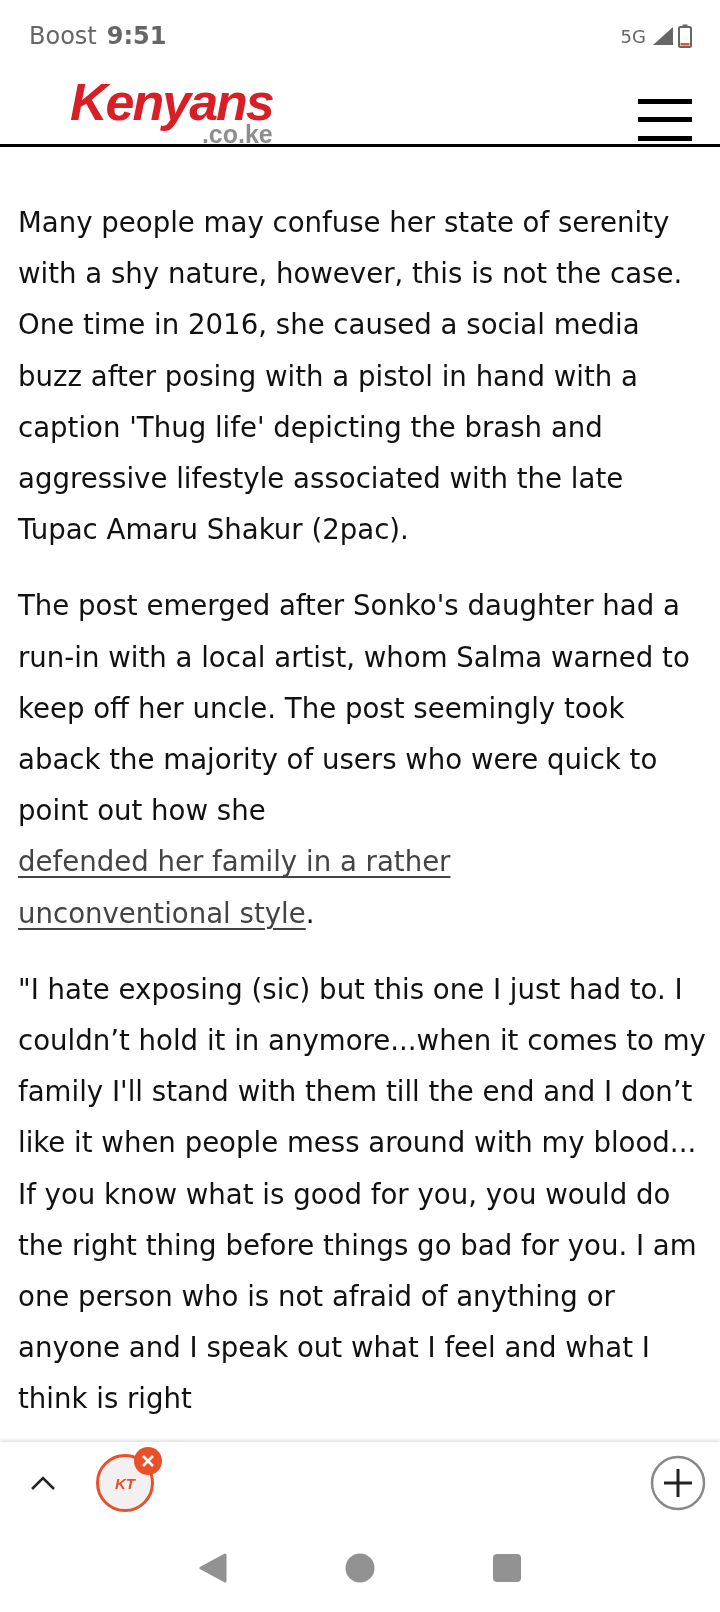 The height and width of the screenshot is (1612, 720). I want to click on home-icon, so click(360, 1568).